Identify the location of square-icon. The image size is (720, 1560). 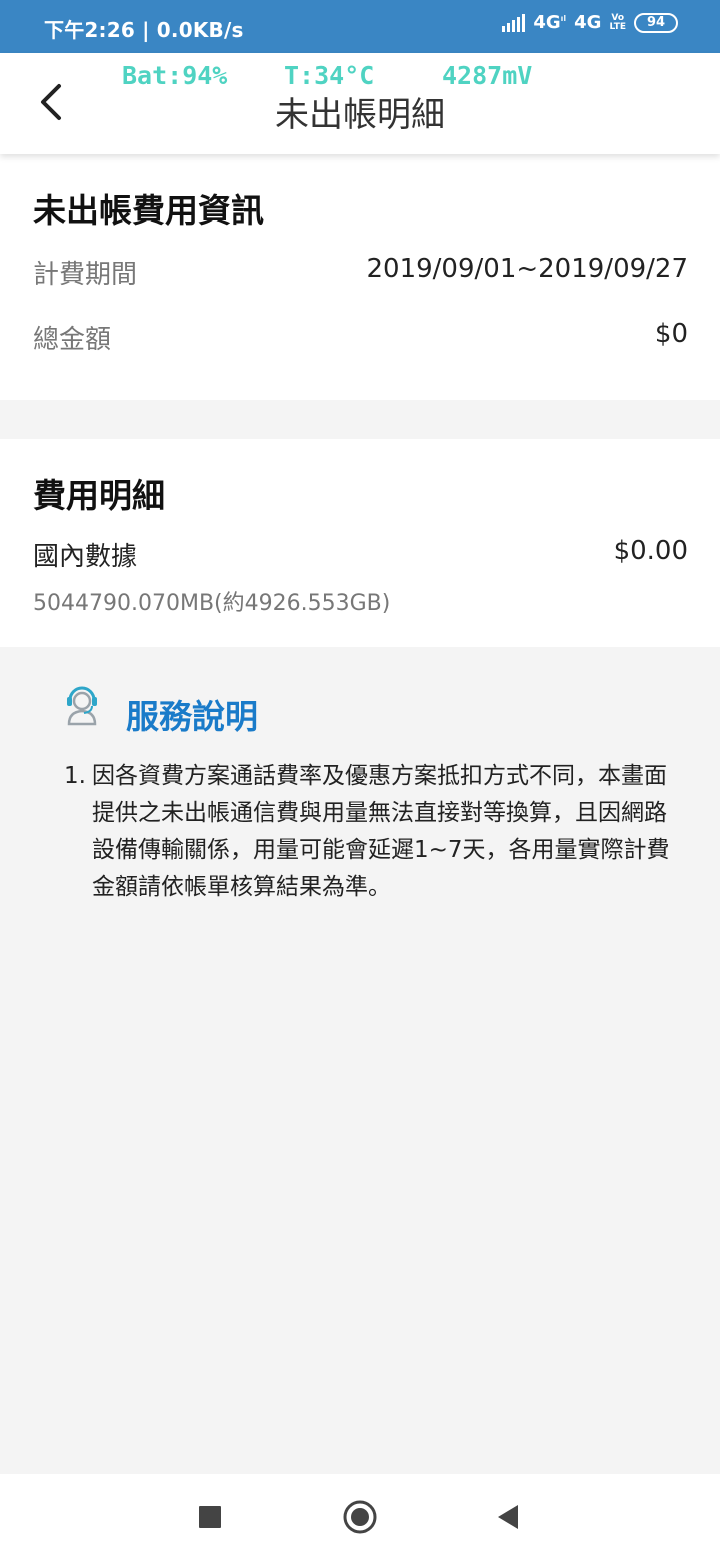
(210, 1517).